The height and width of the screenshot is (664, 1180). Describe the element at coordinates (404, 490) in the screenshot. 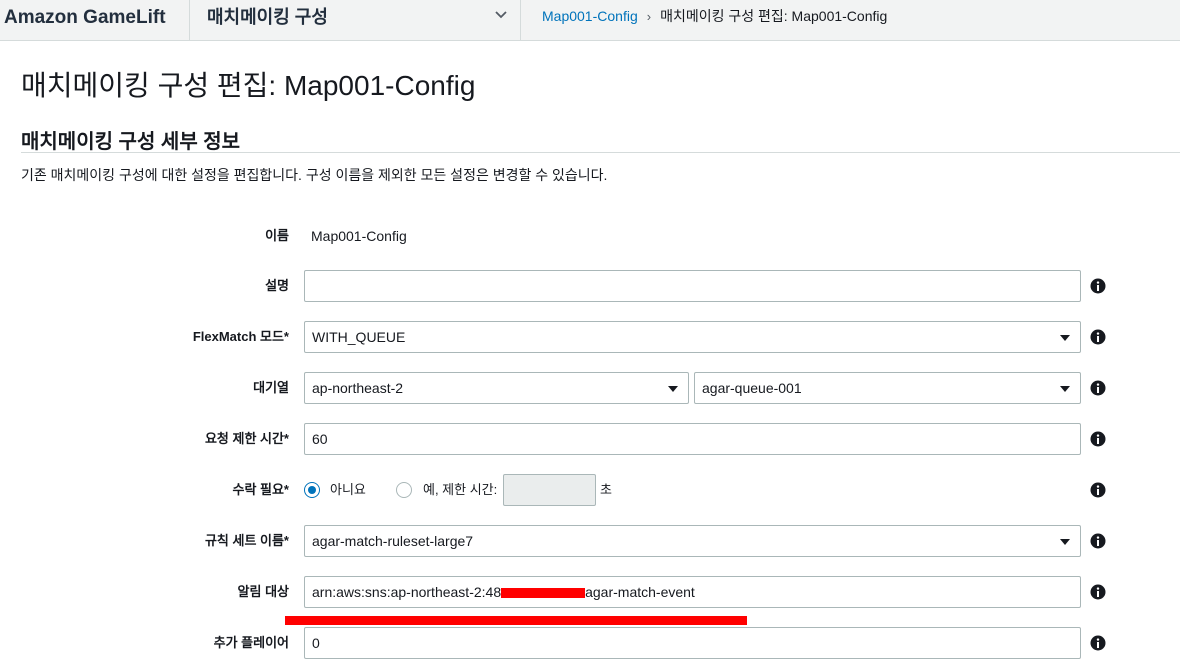

I see `acceptance-yes-radio` at that location.